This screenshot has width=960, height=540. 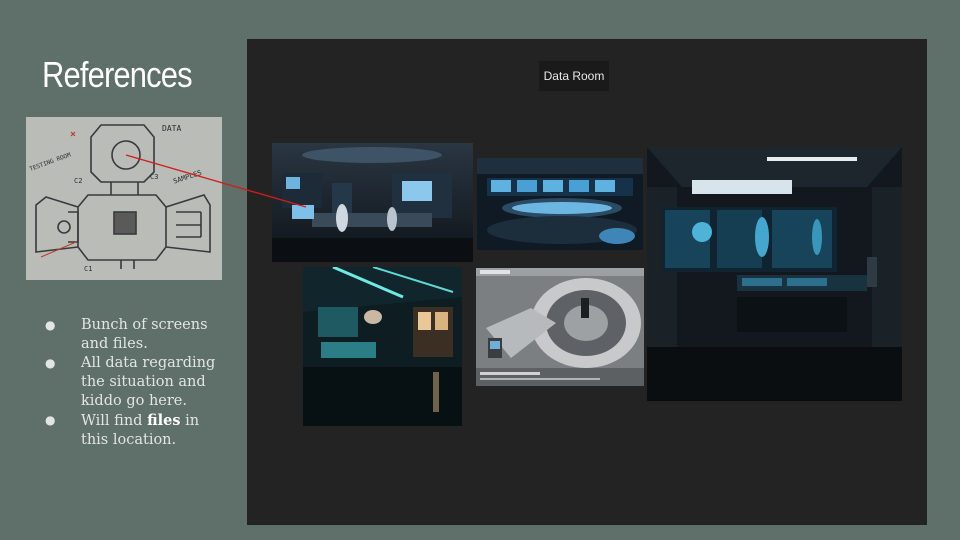 What do you see at coordinates (78, 181) in the screenshot?
I see `sketch-label-c2: C2` at bounding box center [78, 181].